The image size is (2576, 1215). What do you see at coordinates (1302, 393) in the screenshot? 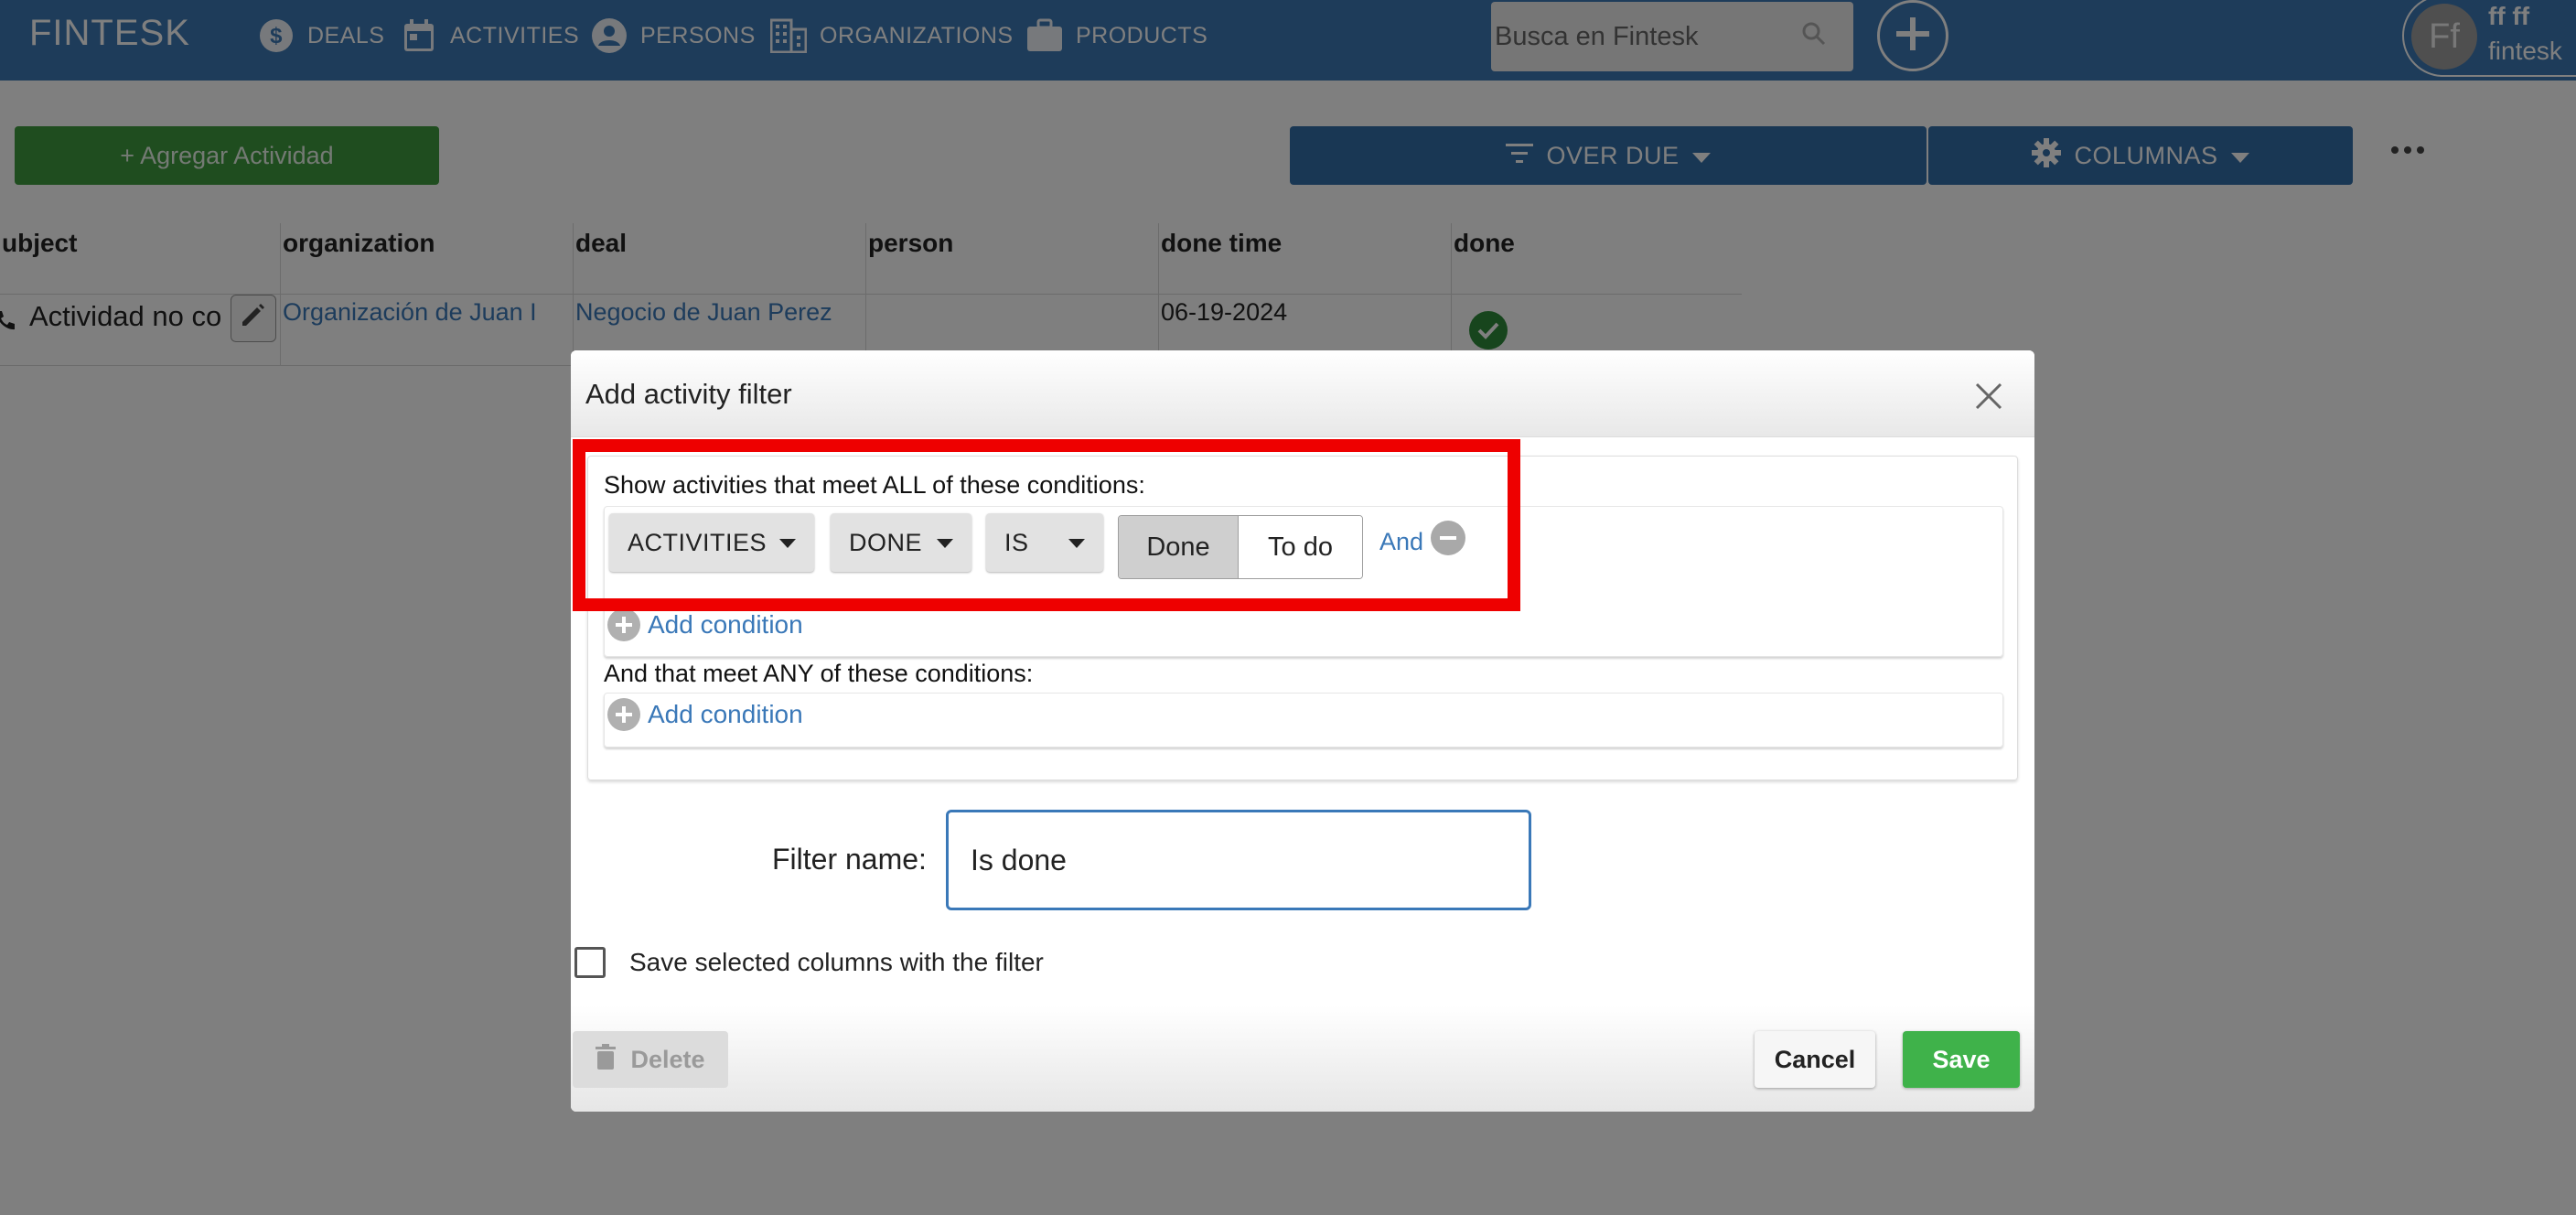
I see `dialog-header: Add activity filter` at bounding box center [1302, 393].